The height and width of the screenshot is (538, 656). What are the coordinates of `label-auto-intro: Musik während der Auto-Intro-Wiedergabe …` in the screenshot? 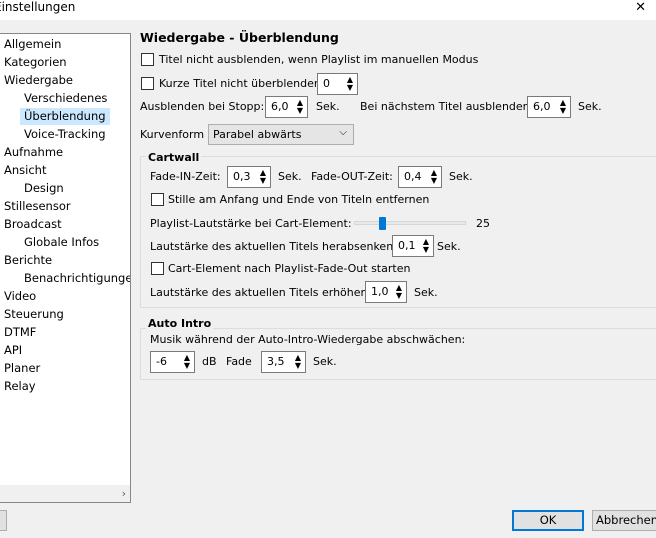 It's located at (308, 339).